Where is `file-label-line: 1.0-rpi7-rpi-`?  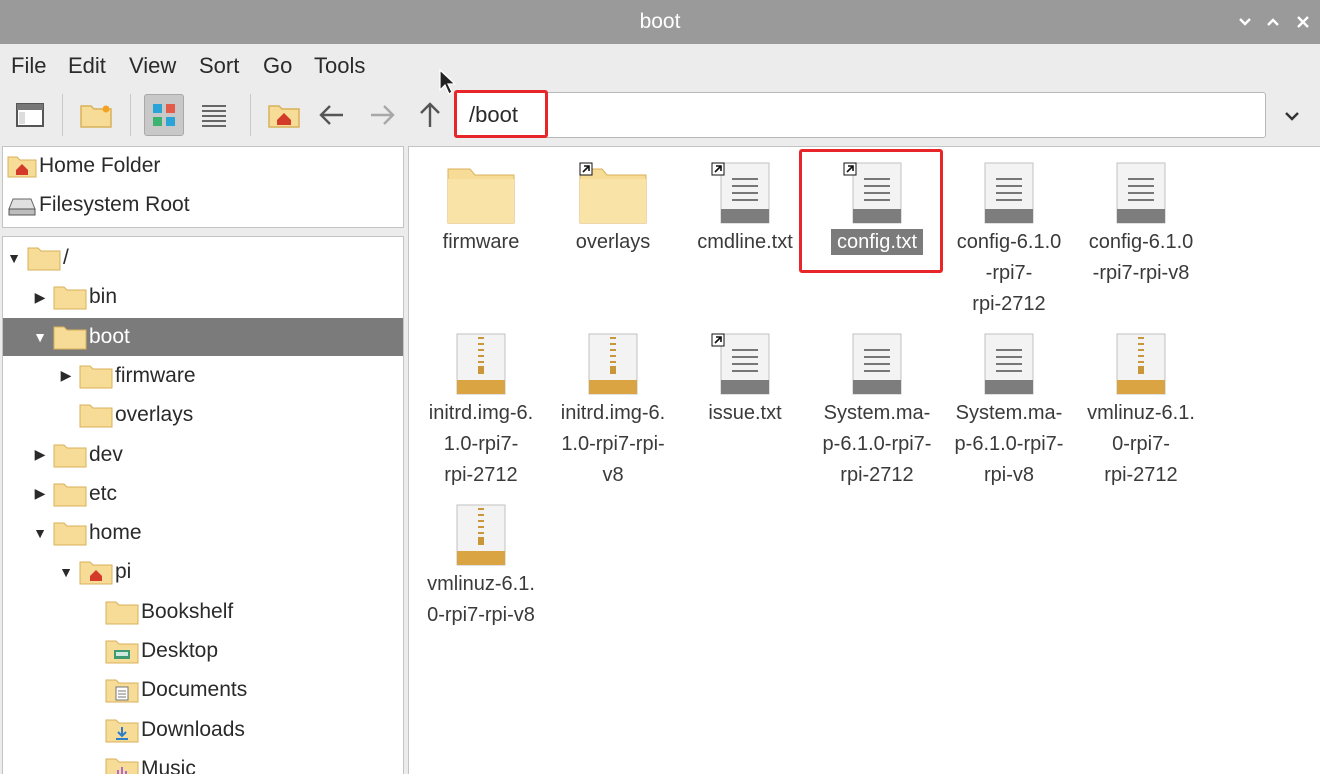
file-label-line: 1.0-rpi7-rpi- is located at coordinates (613, 444).